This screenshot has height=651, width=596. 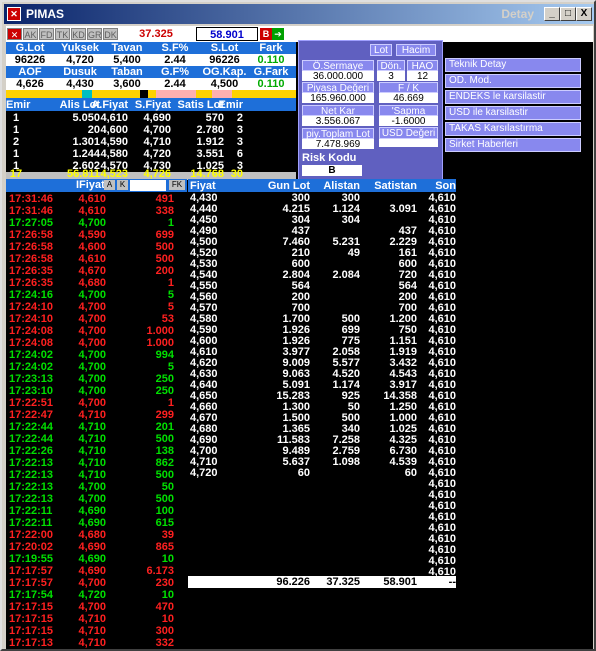 I want to click on usd-button: USD Değeri, so click(x=408, y=133).